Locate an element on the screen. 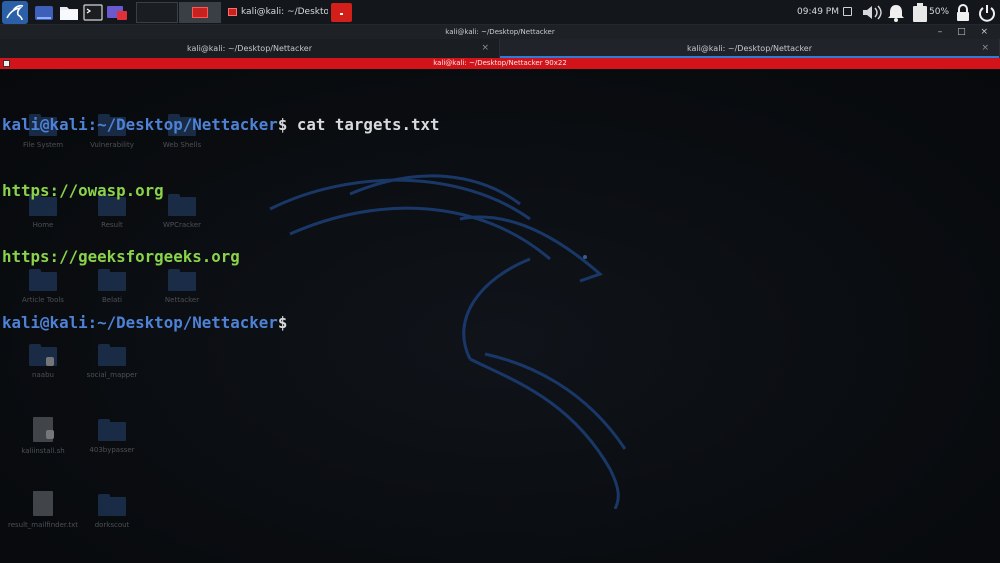 The image size is (1000, 563). desktop-icon-403bypasser: 403bypasser is located at coordinates (112, 437).